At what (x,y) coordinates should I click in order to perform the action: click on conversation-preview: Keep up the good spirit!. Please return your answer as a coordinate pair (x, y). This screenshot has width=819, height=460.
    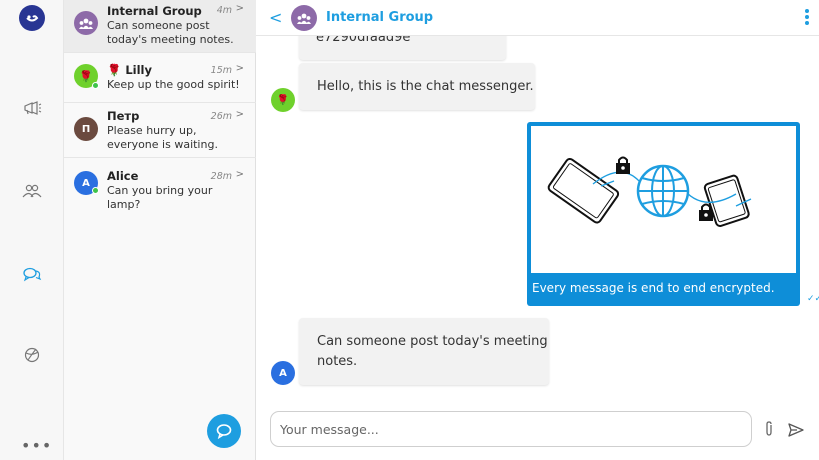
    Looking at the image, I should click on (173, 84).